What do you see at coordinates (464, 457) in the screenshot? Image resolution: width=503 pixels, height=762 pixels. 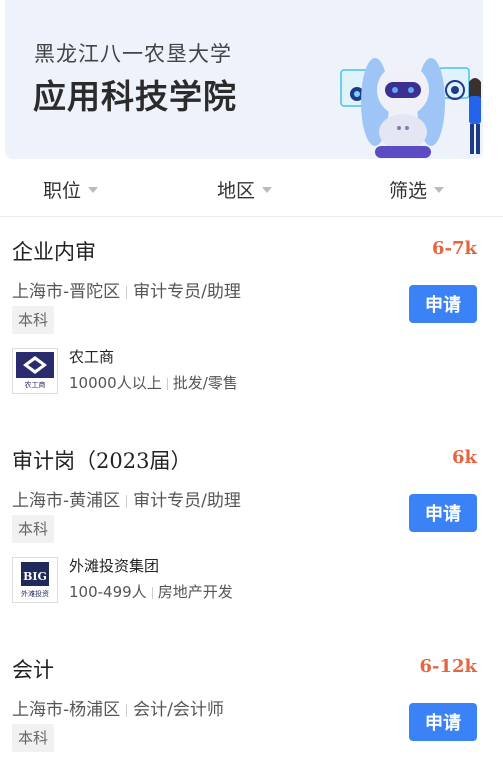 I see `job-salary: 6k` at bounding box center [464, 457].